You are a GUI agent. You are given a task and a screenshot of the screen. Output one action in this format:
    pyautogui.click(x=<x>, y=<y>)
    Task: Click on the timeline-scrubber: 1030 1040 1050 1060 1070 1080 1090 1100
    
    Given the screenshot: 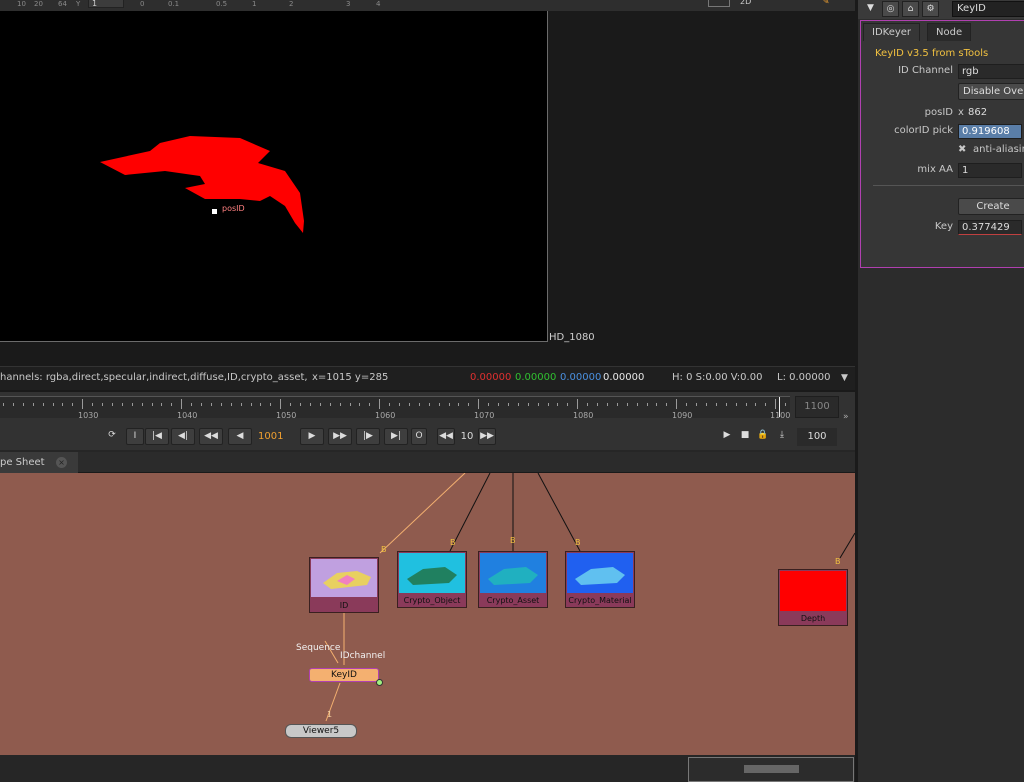 What is the action you would take?
    pyautogui.click(x=398, y=408)
    